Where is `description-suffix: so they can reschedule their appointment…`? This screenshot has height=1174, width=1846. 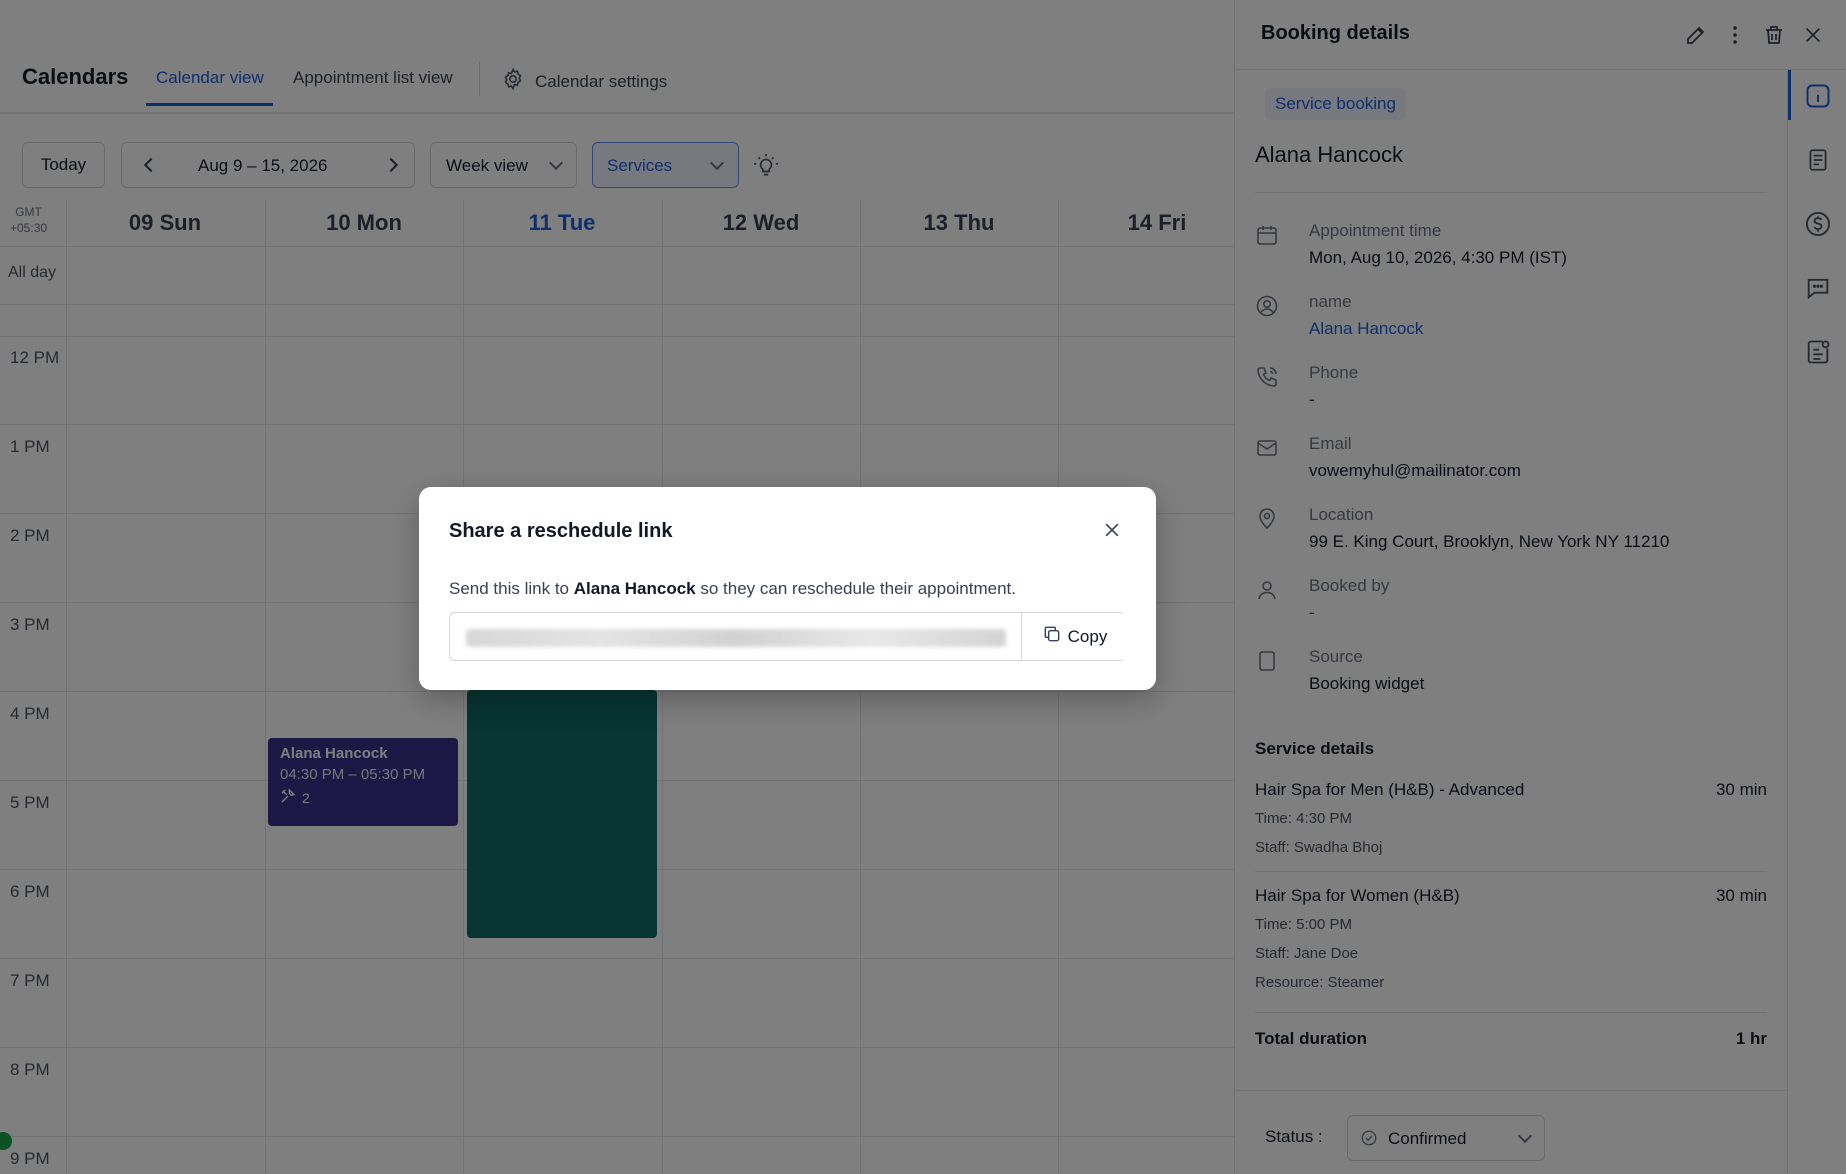 description-suffix: so they can reschedule their appointment… is located at coordinates (856, 588).